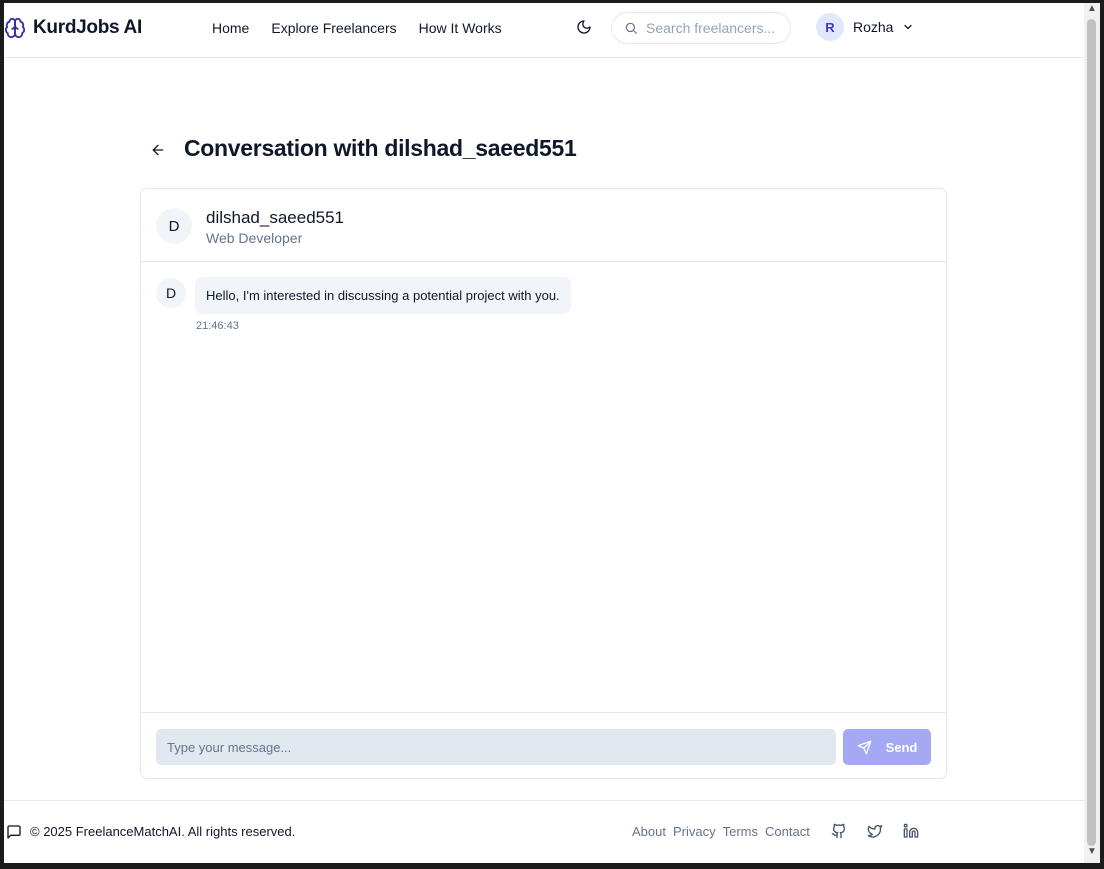 This screenshot has width=1104, height=869. I want to click on search-icon, so click(631, 28).